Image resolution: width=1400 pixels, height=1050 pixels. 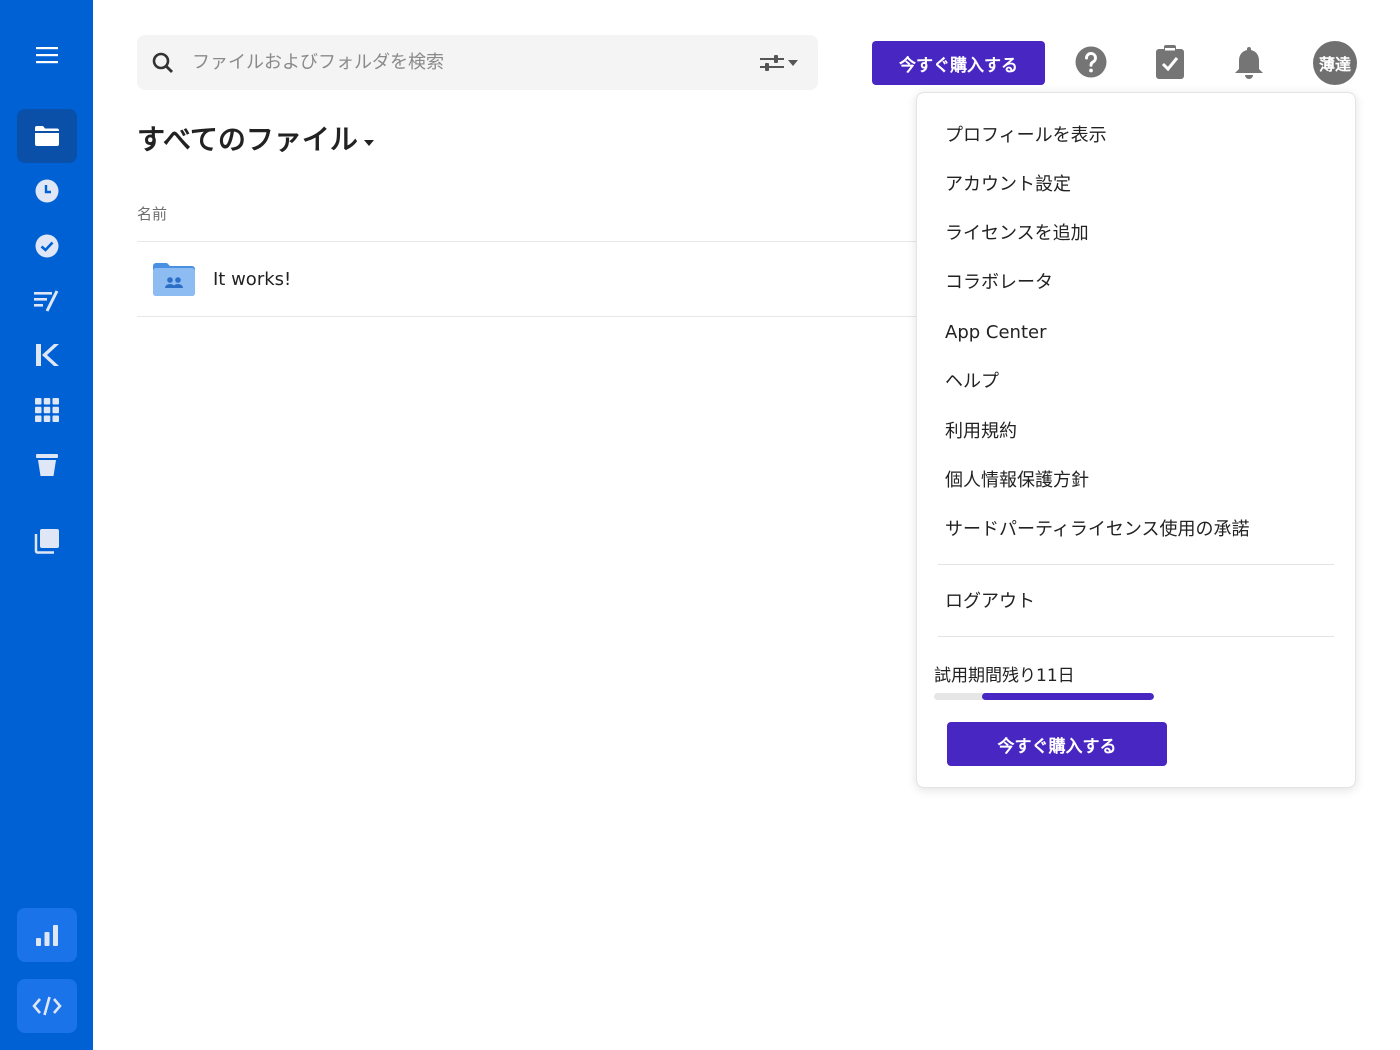 I want to click on sidebar-item-collections, so click(x=47, y=541).